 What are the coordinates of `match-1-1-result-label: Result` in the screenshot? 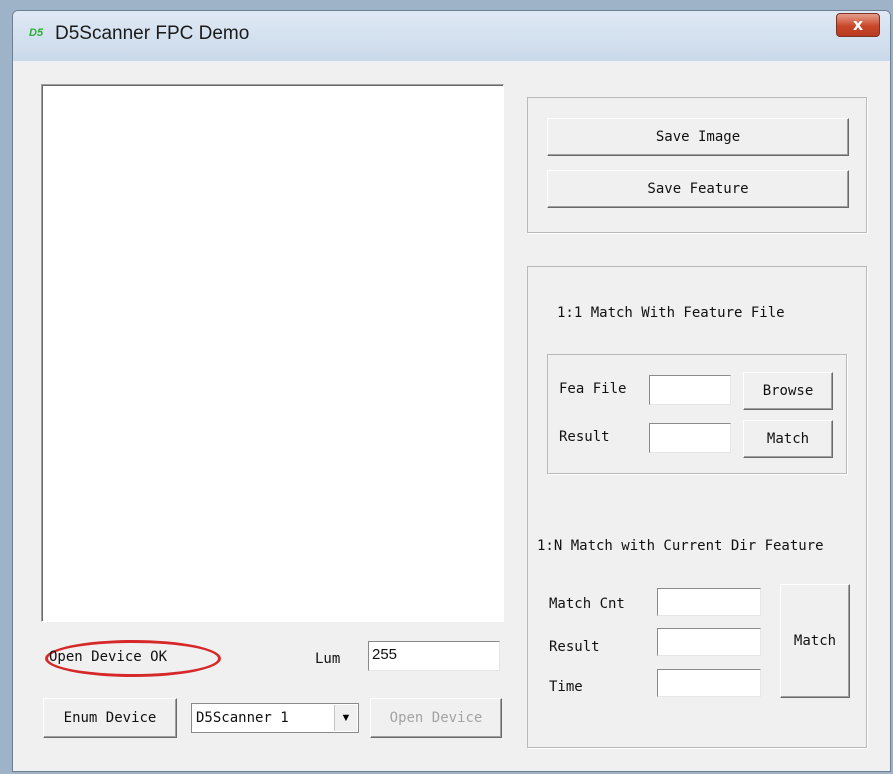 It's located at (584, 437).